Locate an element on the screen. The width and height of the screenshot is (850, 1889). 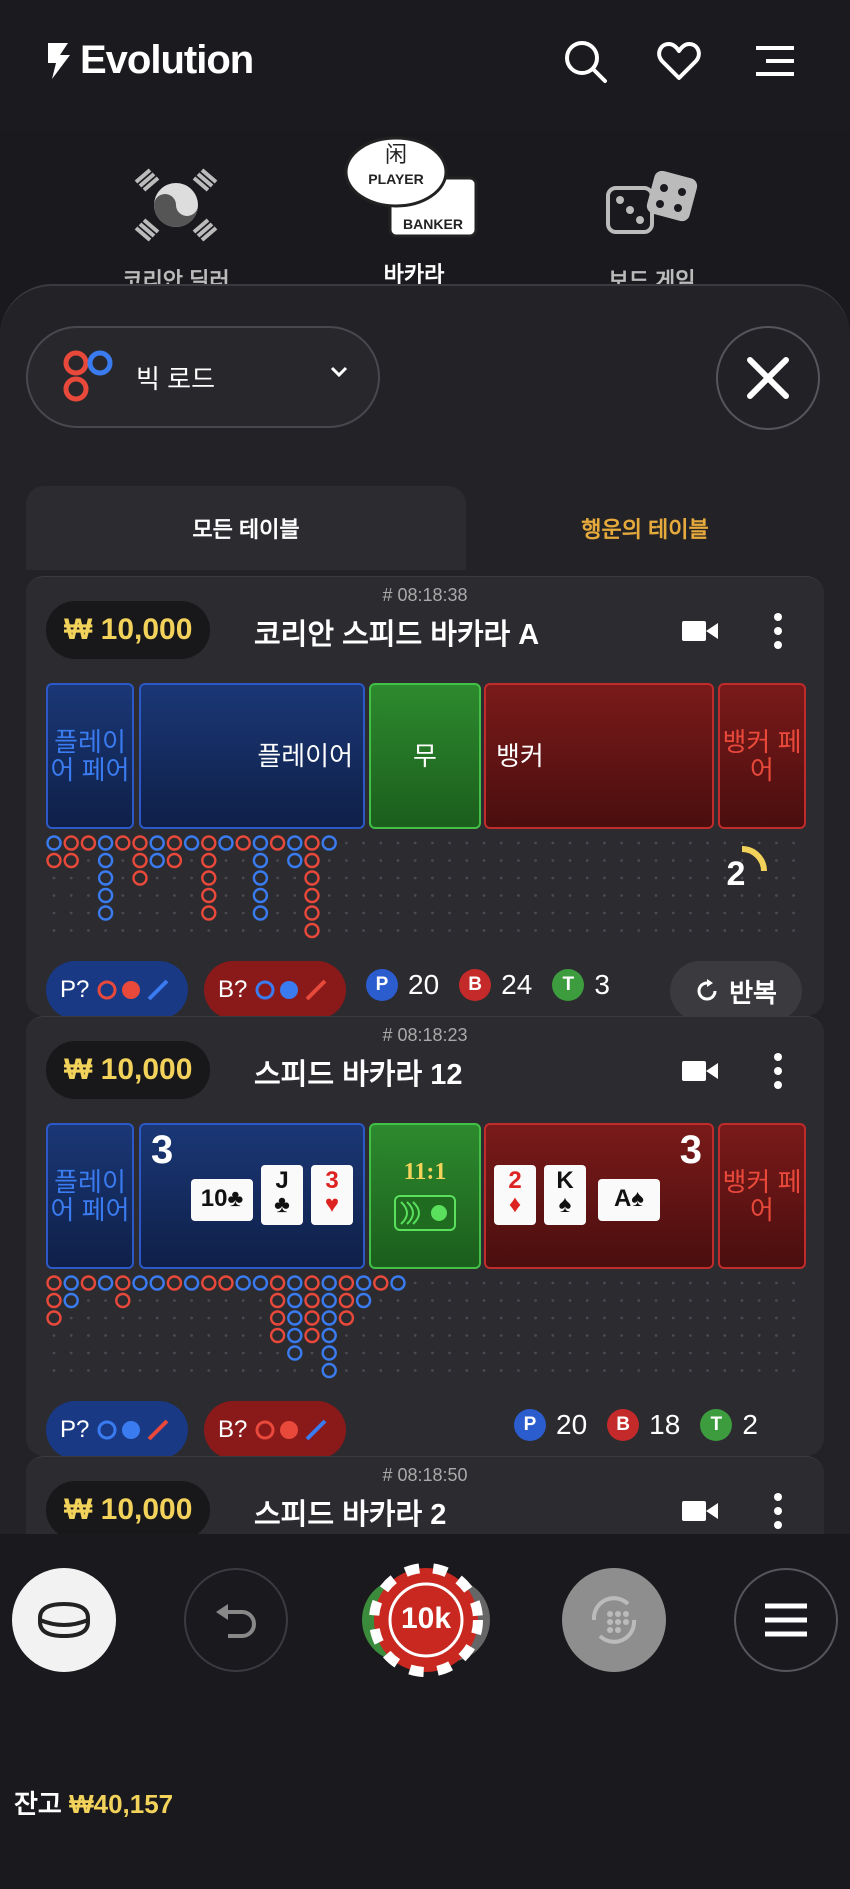
baccarat-icon: BANKER 闲 PLAYER is located at coordinates (411, 187).